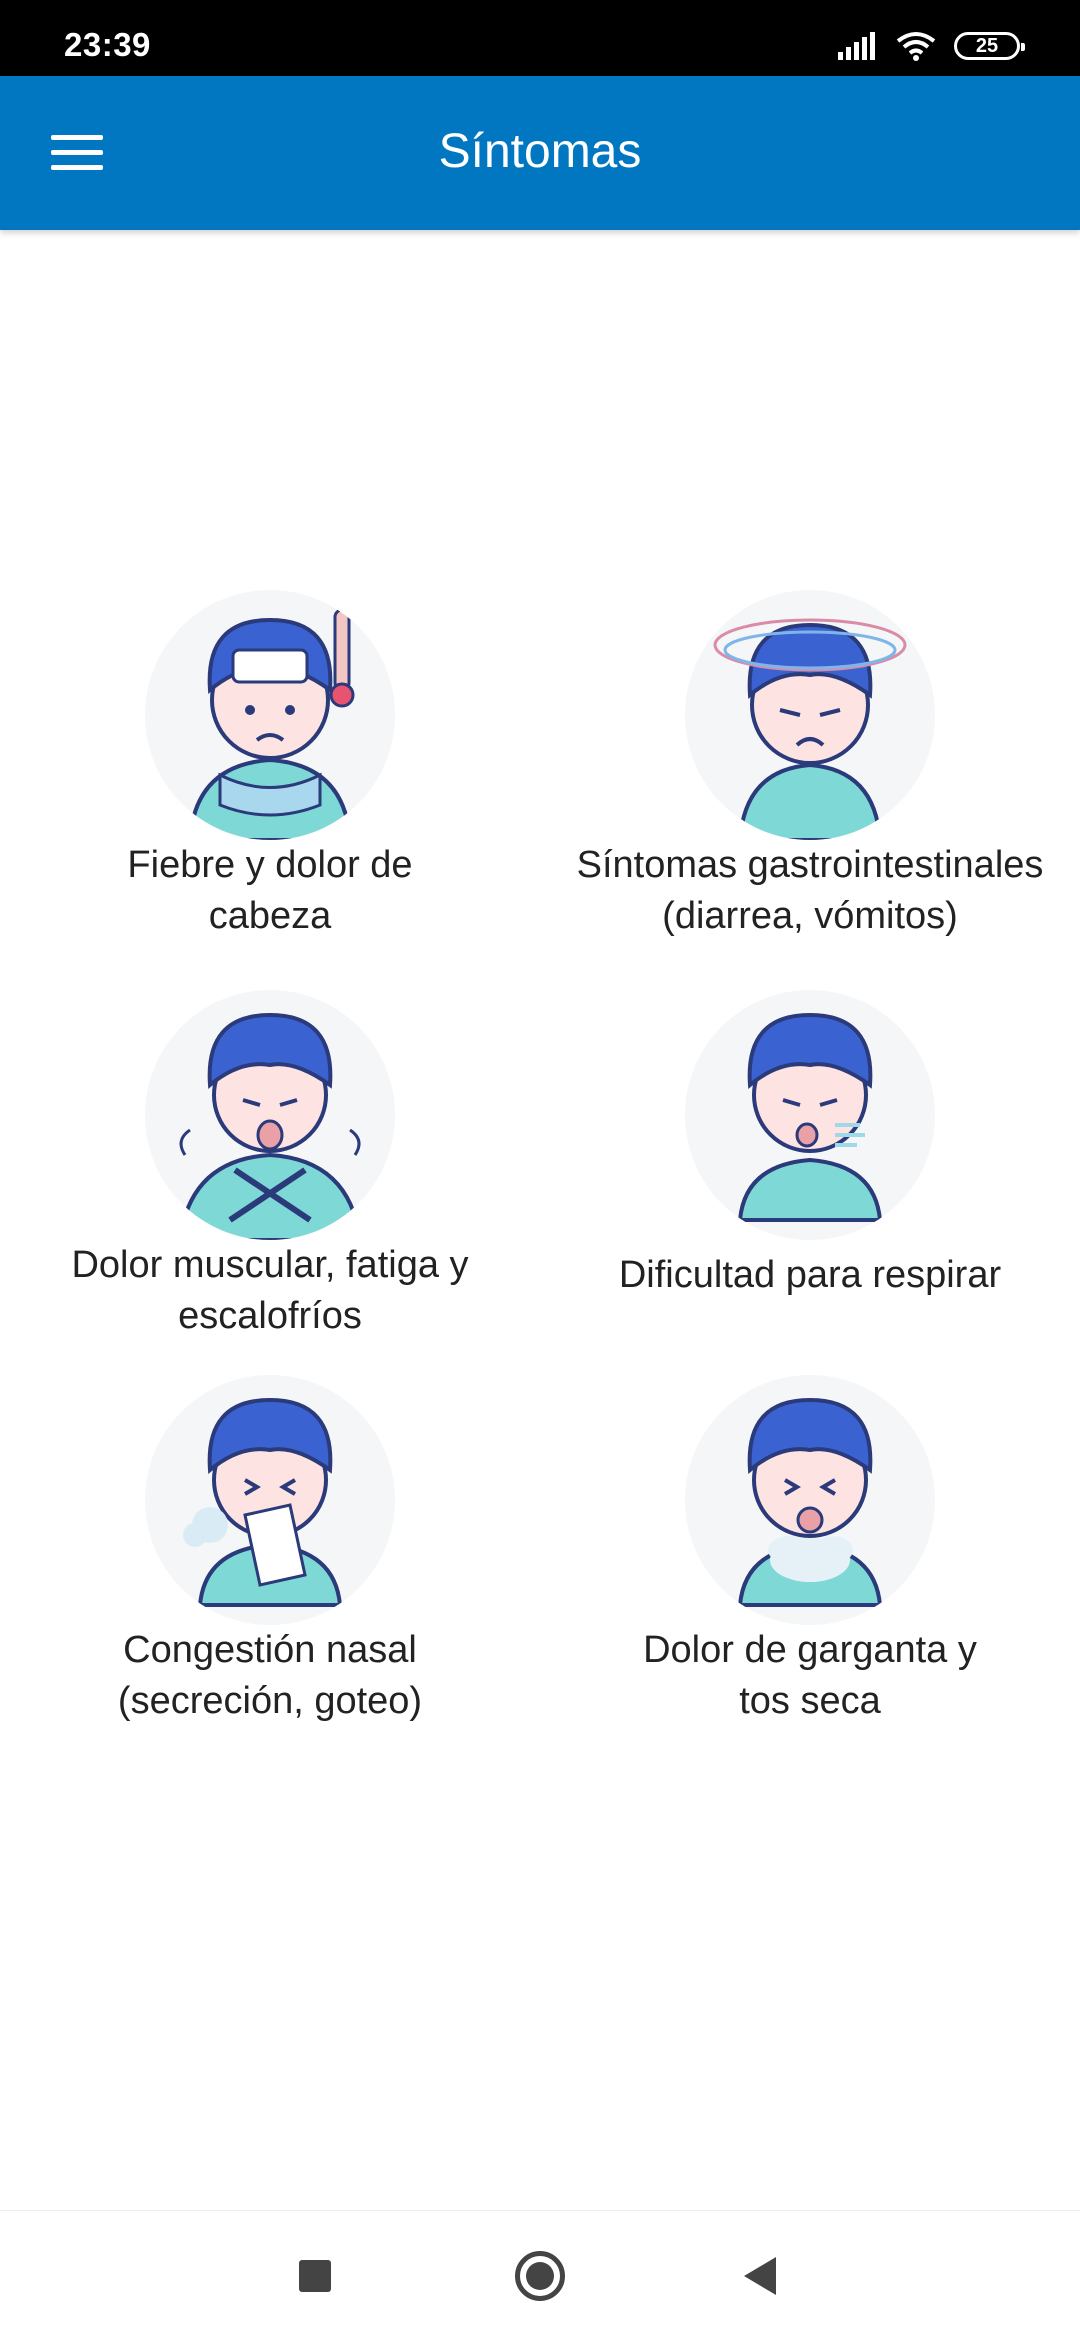  I want to click on home-icon, so click(540, 2276).